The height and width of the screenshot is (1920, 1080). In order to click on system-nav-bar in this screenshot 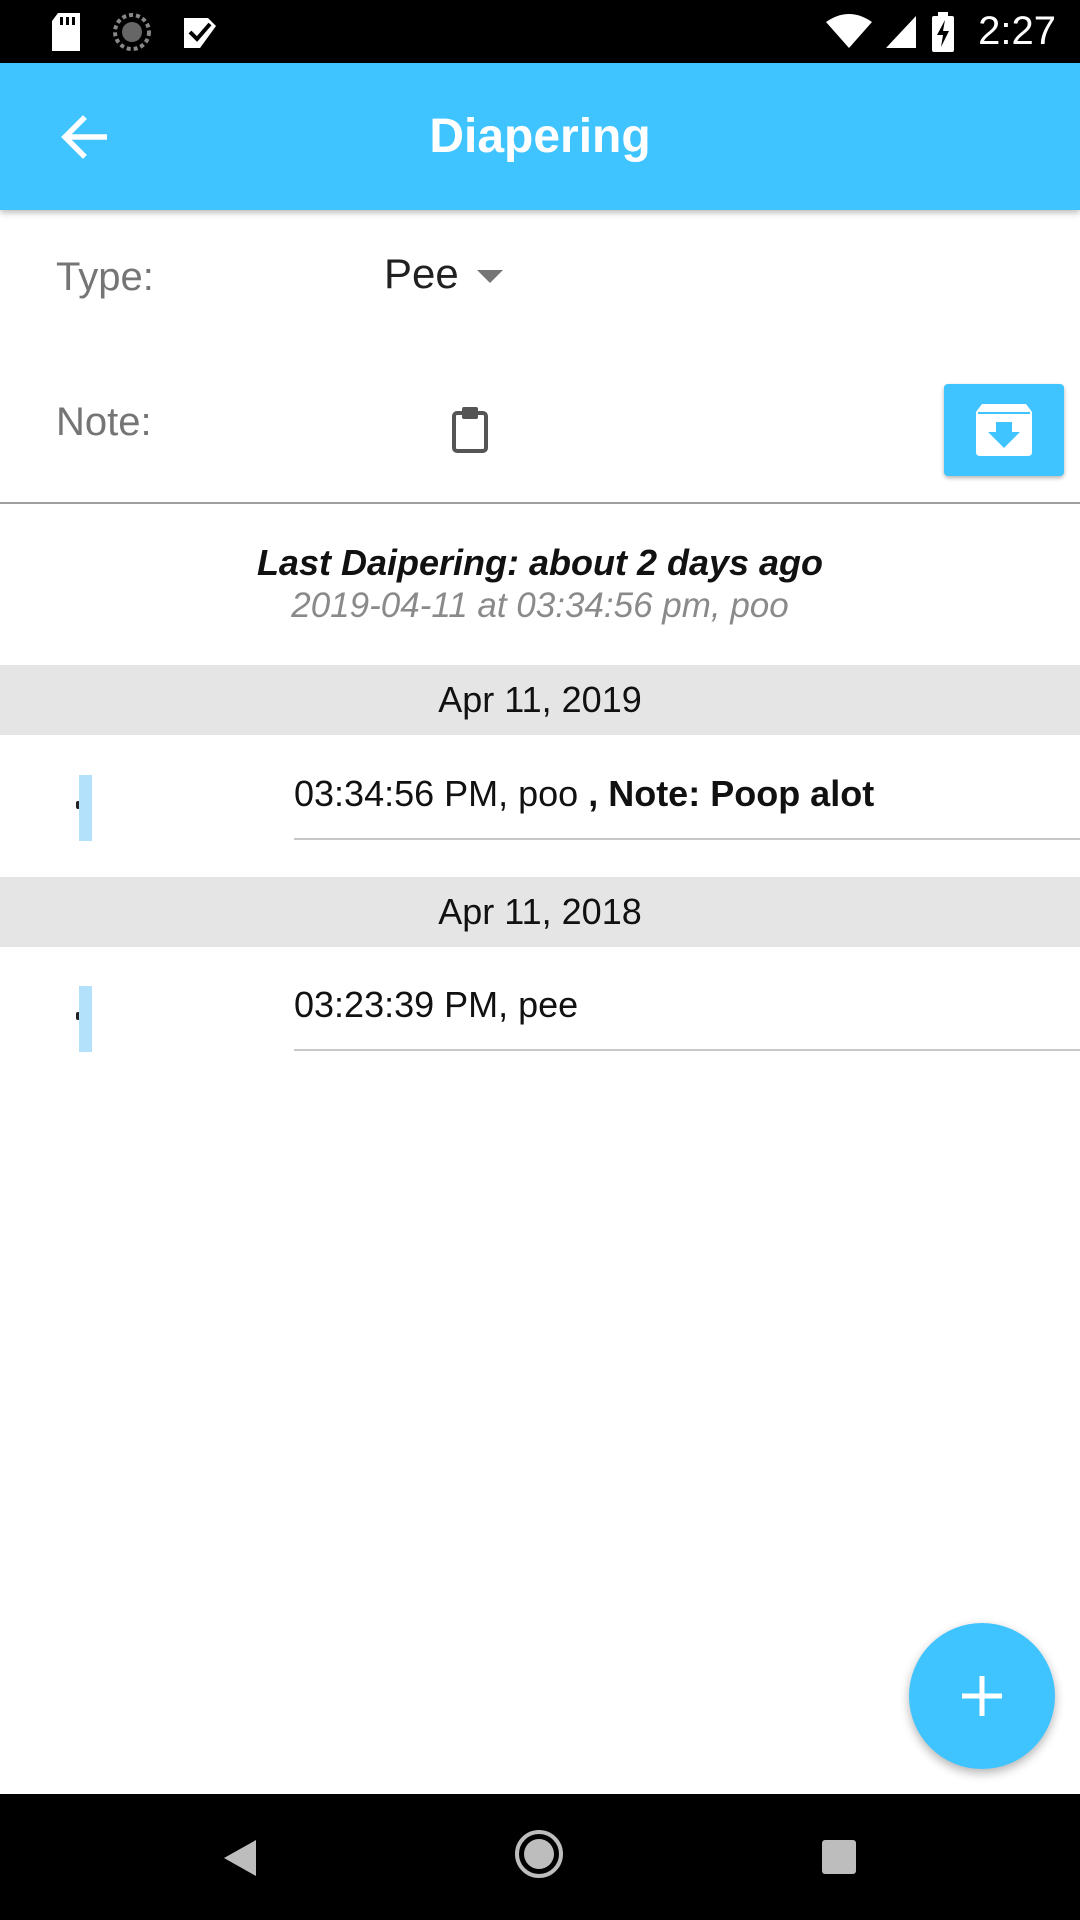, I will do `click(540, 1857)`.